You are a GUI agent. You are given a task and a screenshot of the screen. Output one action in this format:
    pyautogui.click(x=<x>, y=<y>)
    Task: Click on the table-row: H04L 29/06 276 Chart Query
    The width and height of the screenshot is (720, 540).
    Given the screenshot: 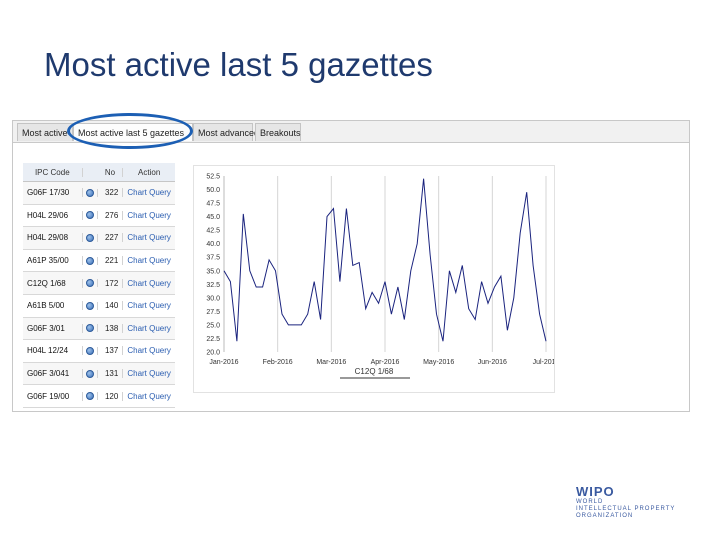 What is the action you would take?
    pyautogui.click(x=99, y=216)
    